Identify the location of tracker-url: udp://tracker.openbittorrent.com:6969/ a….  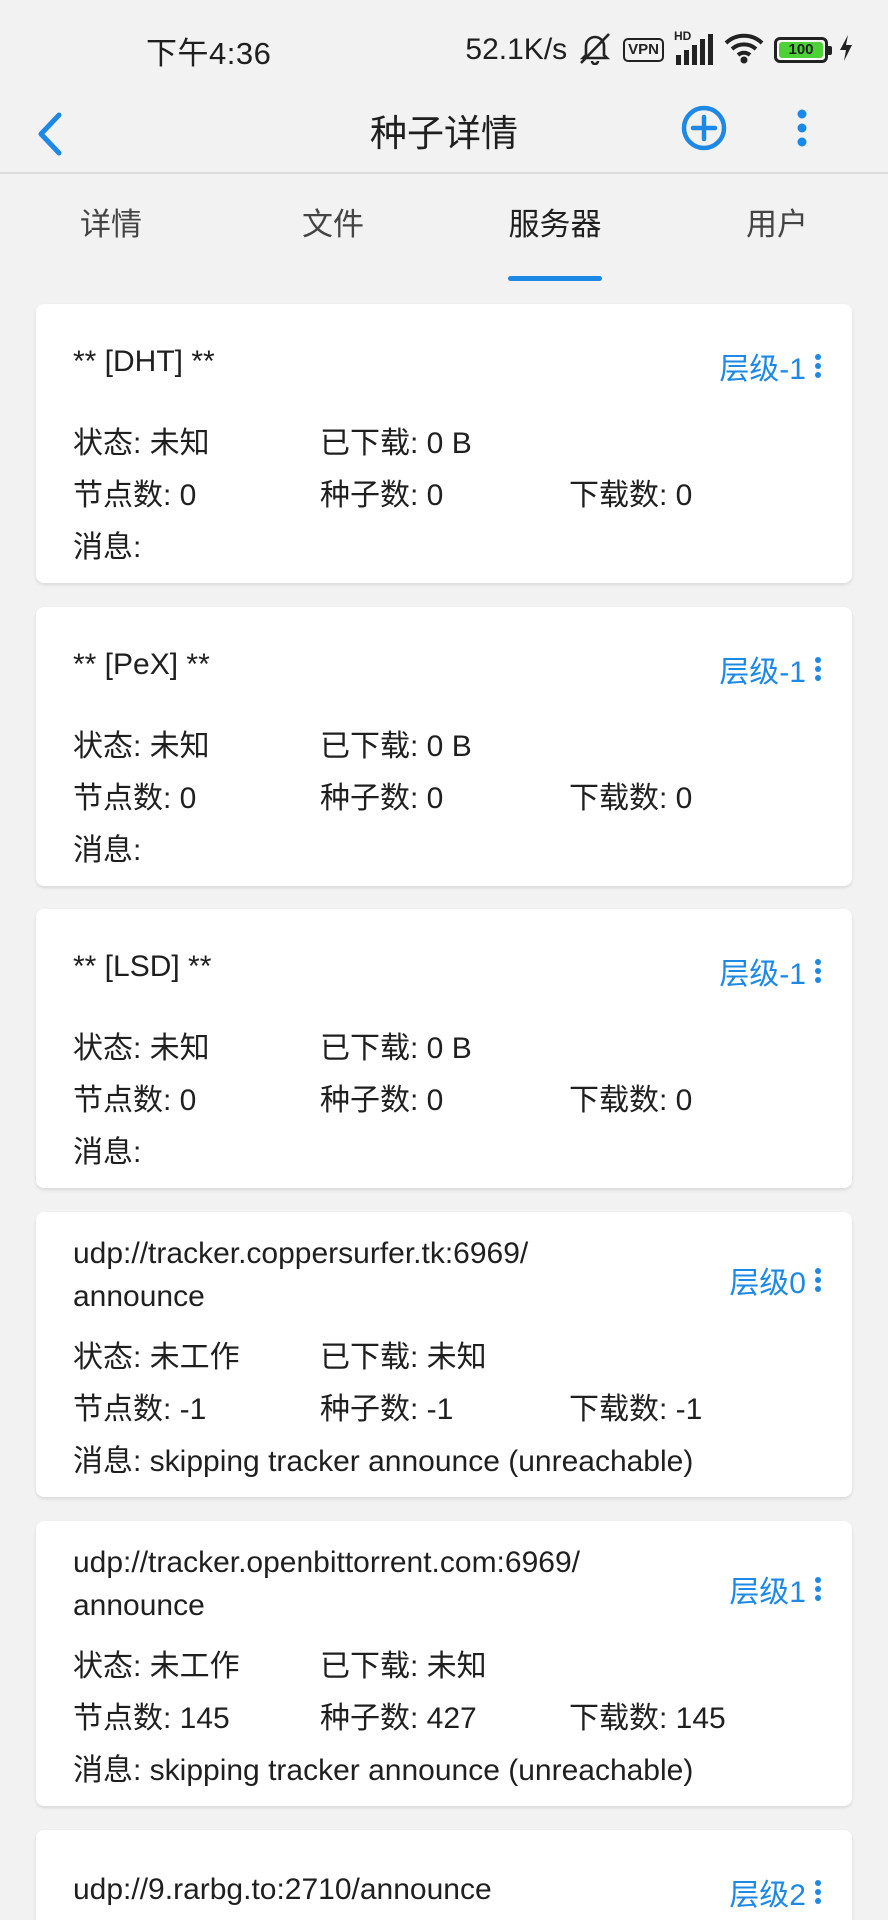
(368, 1584).